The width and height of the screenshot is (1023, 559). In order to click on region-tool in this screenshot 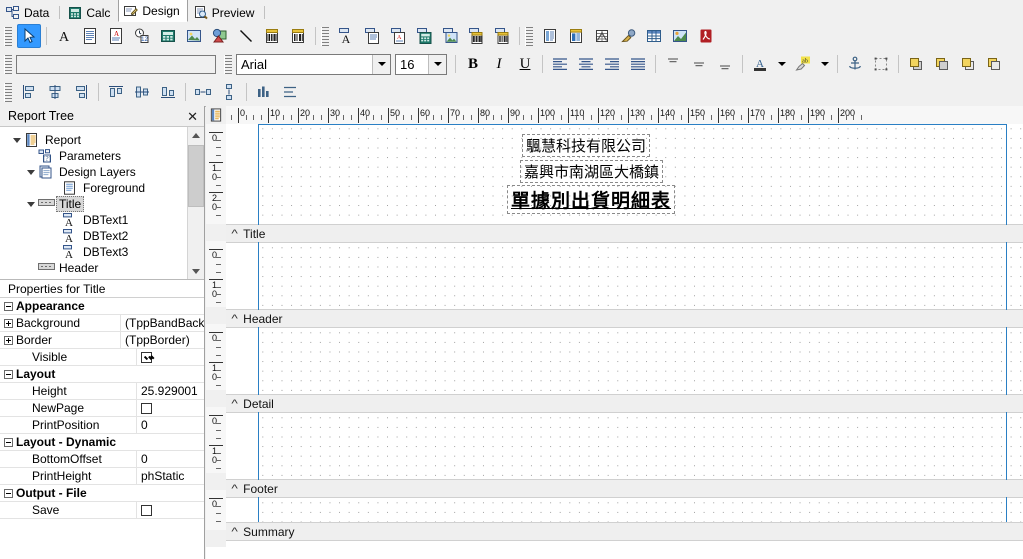, I will do `click(550, 36)`.